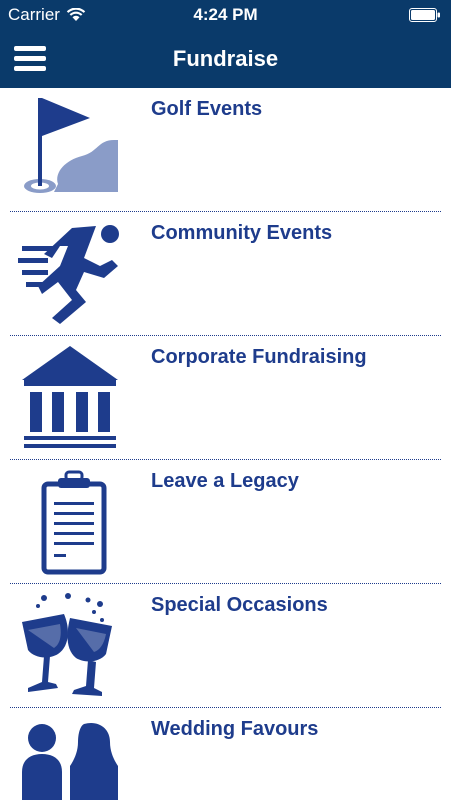 Image resolution: width=451 pixels, height=800 pixels. I want to click on item-label-leave-a-legacy: Leave a Legacy, so click(225, 481).